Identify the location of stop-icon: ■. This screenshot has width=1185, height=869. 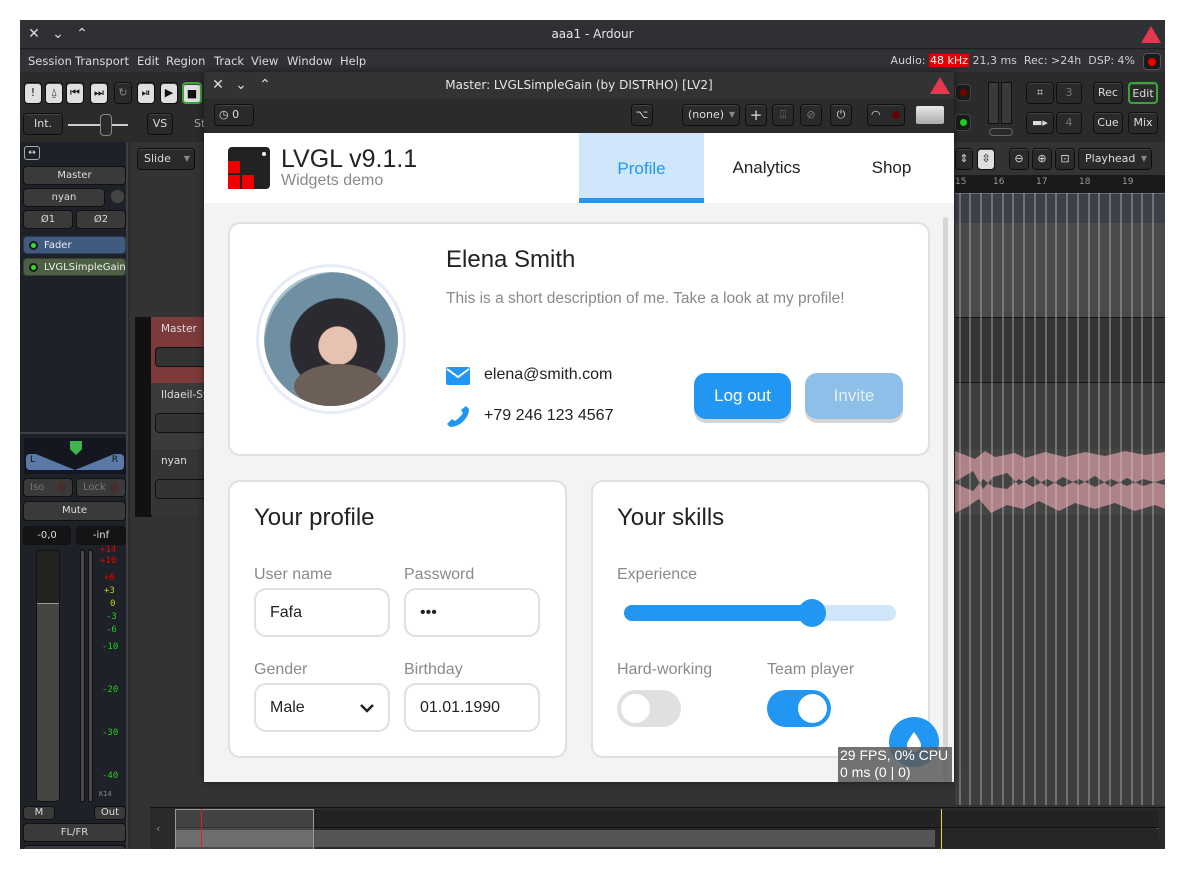
(192, 93).